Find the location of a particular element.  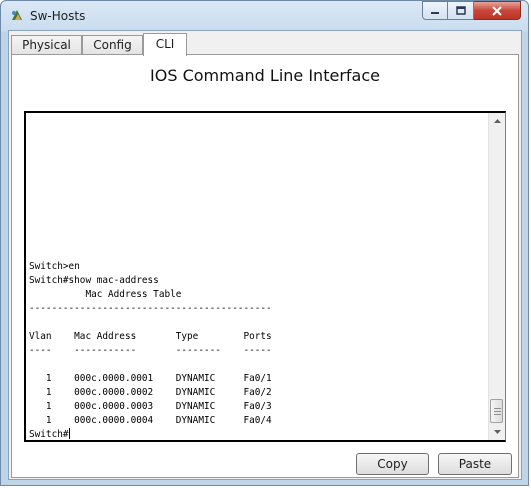

vertical-scrollbar is located at coordinates (496, 276).